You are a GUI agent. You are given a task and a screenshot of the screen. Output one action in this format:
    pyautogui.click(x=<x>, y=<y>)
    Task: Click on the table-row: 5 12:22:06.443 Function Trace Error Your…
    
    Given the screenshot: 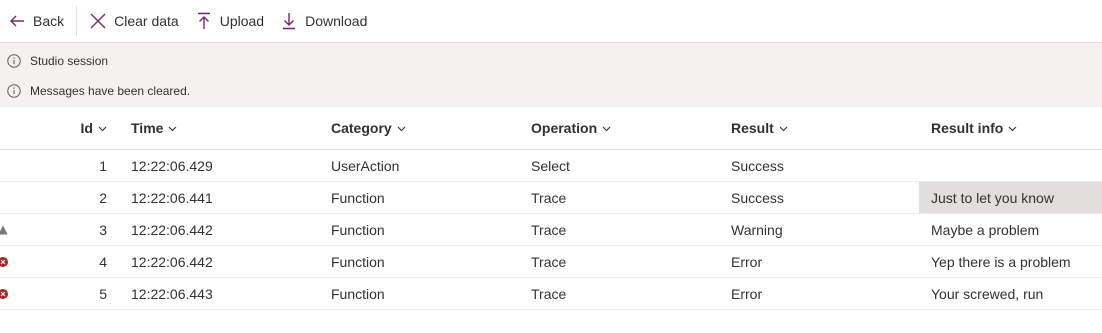 What is the action you would take?
    pyautogui.click(x=551, y=294)
    